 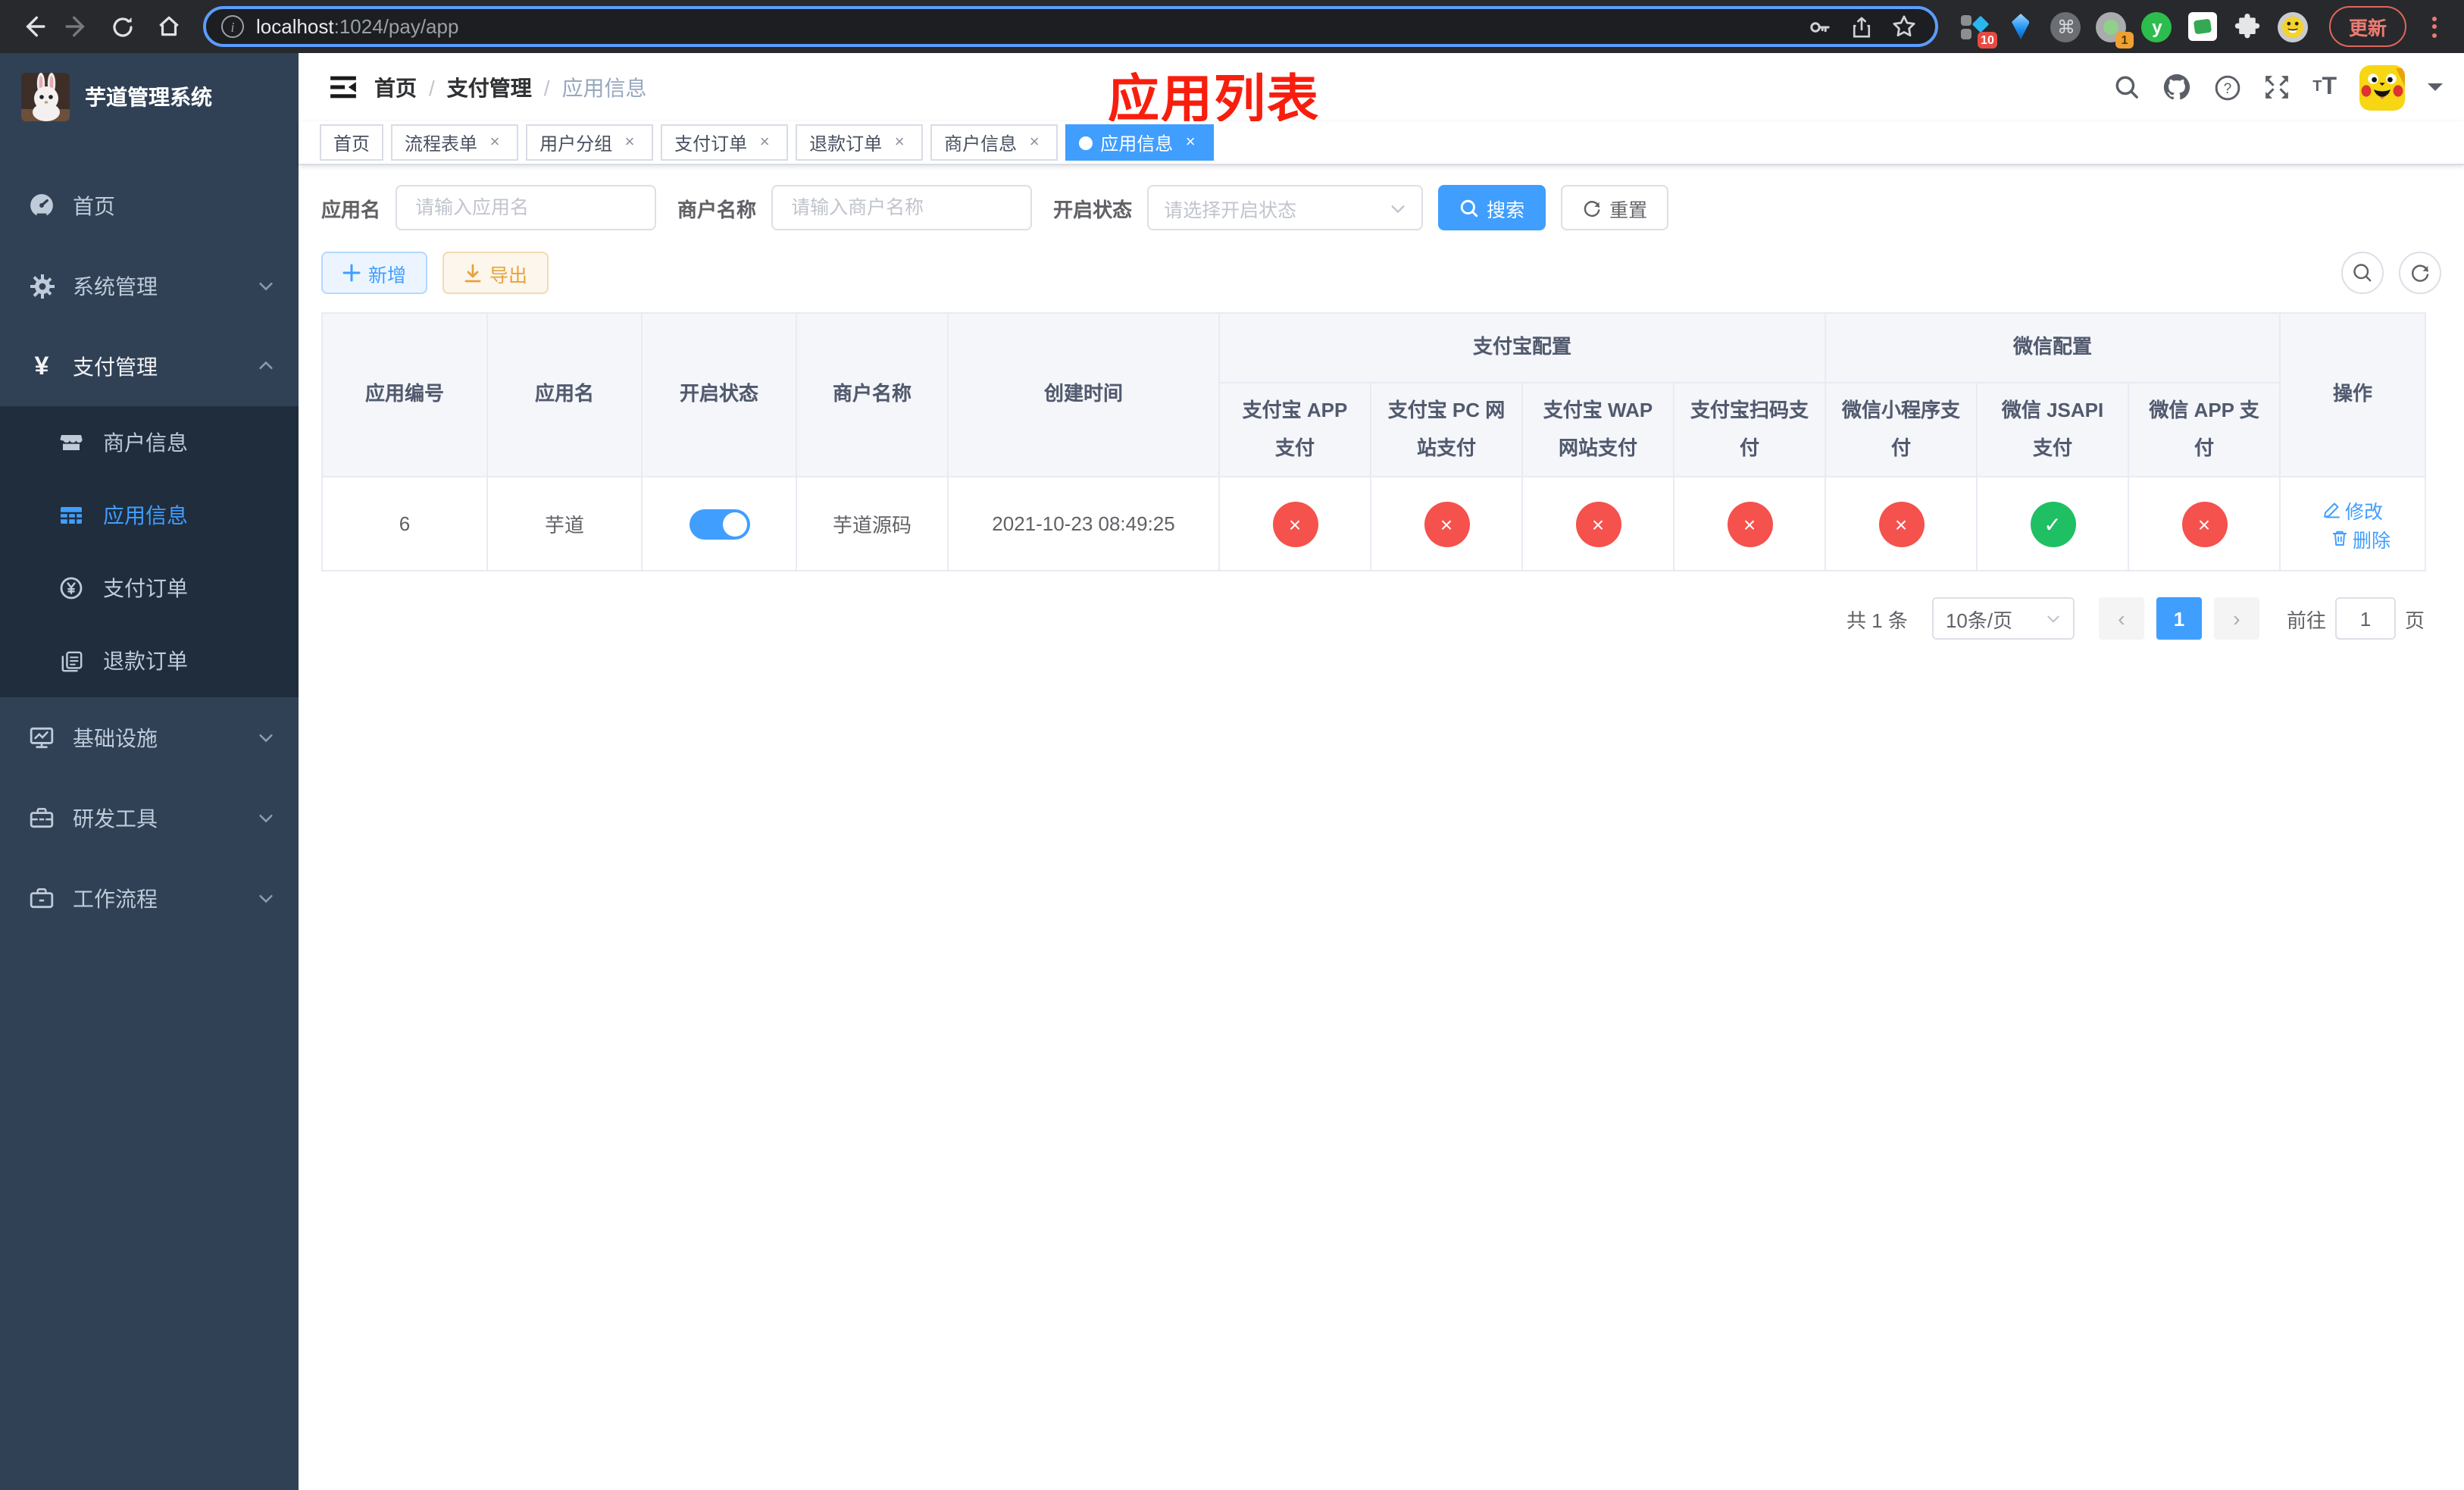 What do you see at coordinates (122, 27) in the screenshot?
I see `reload-icon` at bounding box center [122, 27].